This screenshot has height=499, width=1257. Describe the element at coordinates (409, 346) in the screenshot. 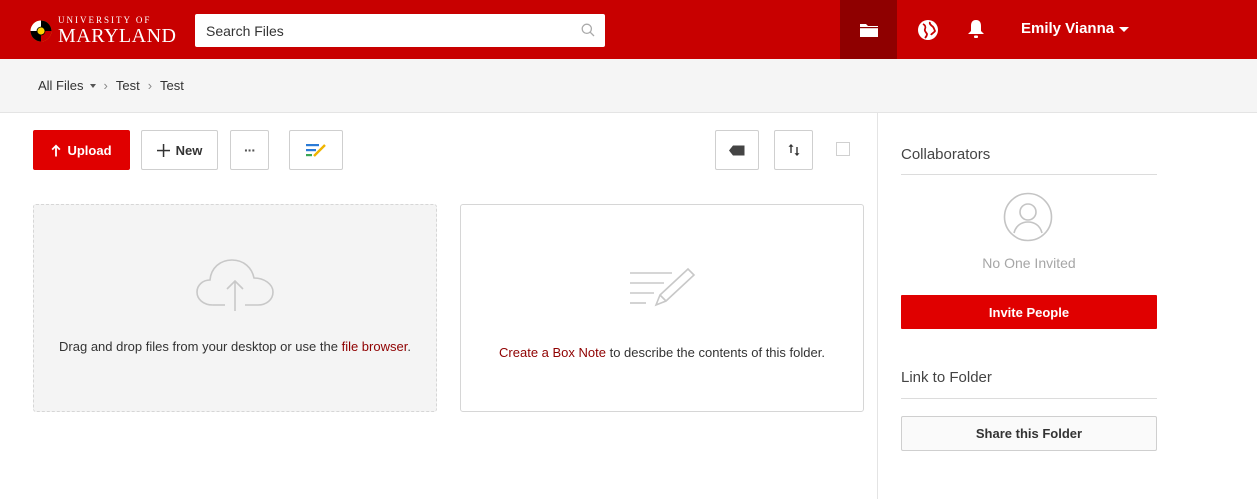

I see `dropzone-text-end: .` at that location.